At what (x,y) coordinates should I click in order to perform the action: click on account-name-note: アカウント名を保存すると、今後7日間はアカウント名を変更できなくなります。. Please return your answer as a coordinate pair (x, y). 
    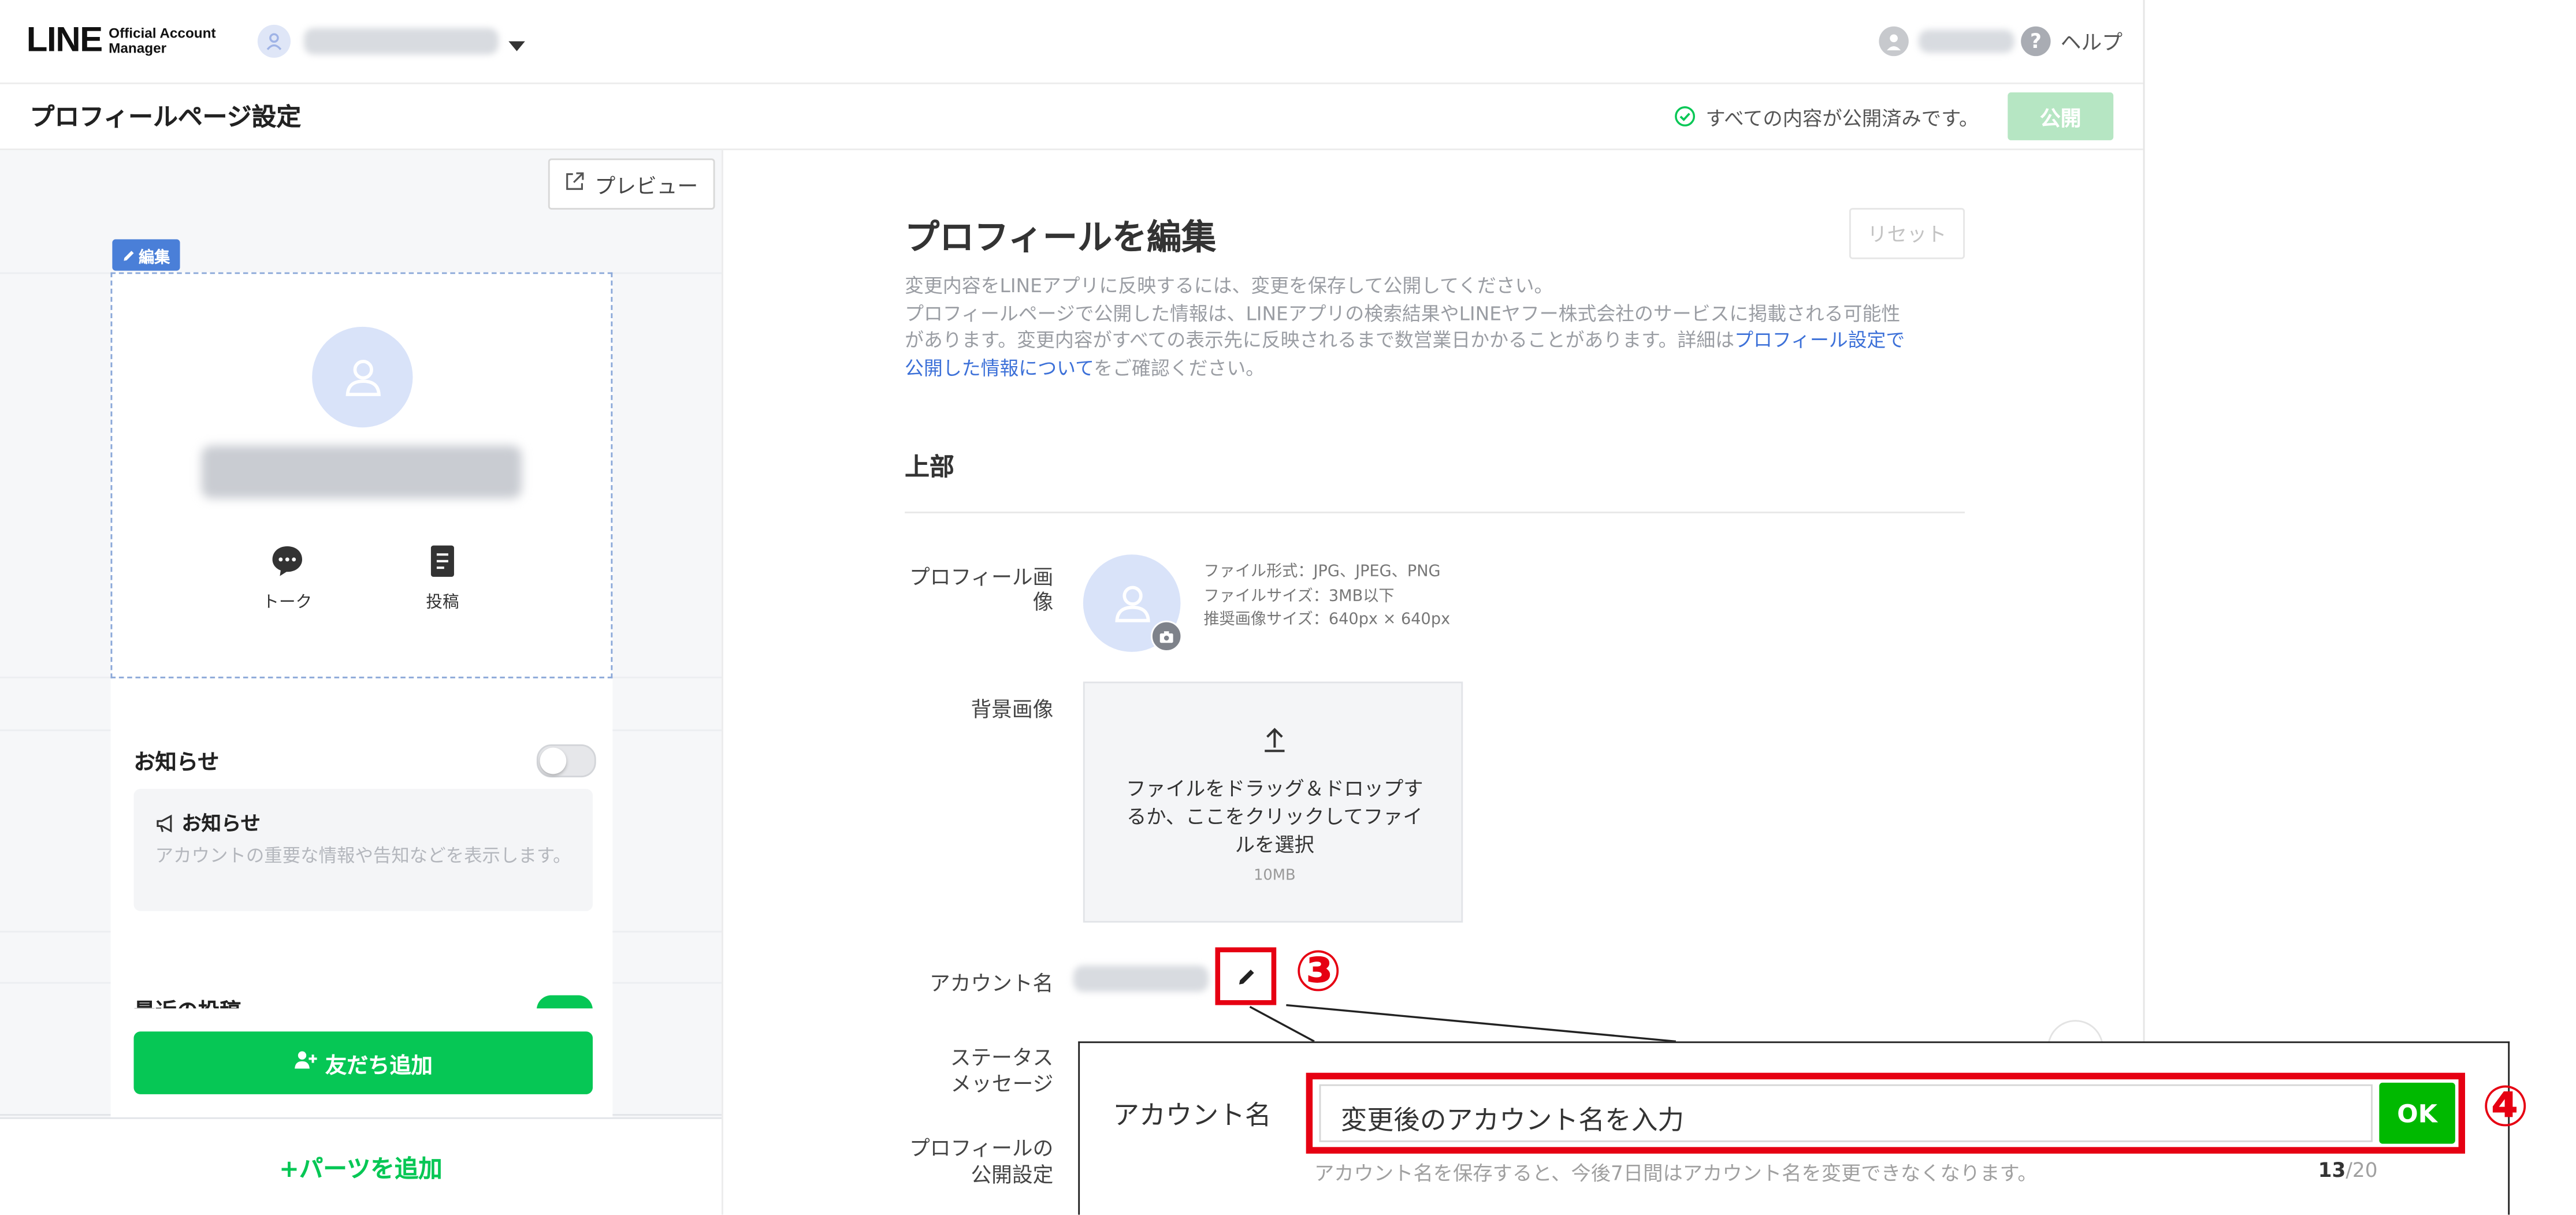
    Looking at the image, I should click on (1676, 1174).